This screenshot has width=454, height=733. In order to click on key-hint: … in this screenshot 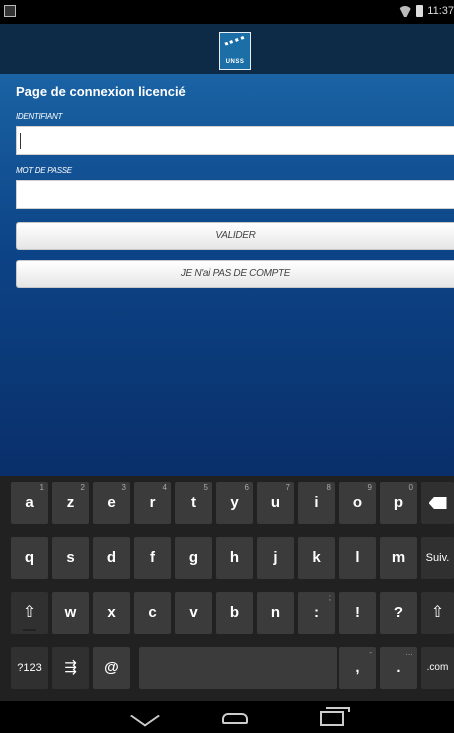, I will do `click(409, 652)`.